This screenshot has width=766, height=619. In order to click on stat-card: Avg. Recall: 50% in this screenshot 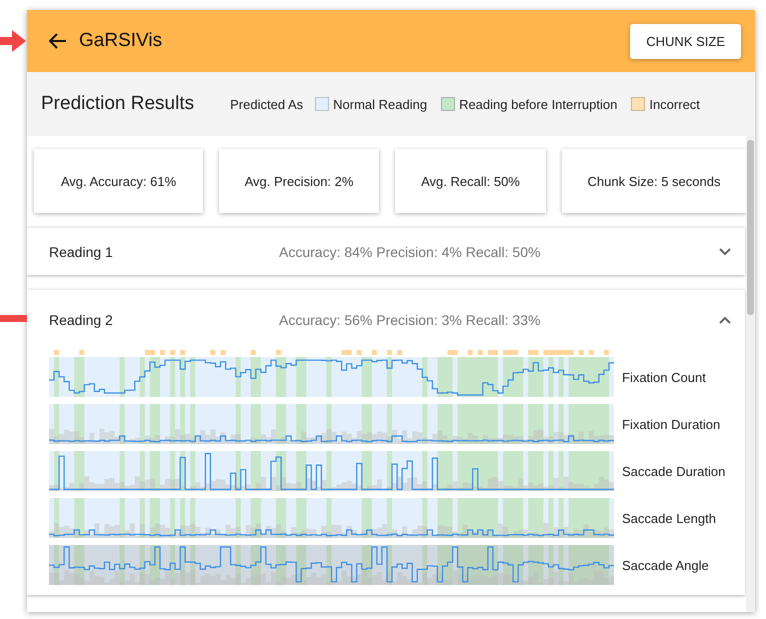, I will do `click(470, 181)`.